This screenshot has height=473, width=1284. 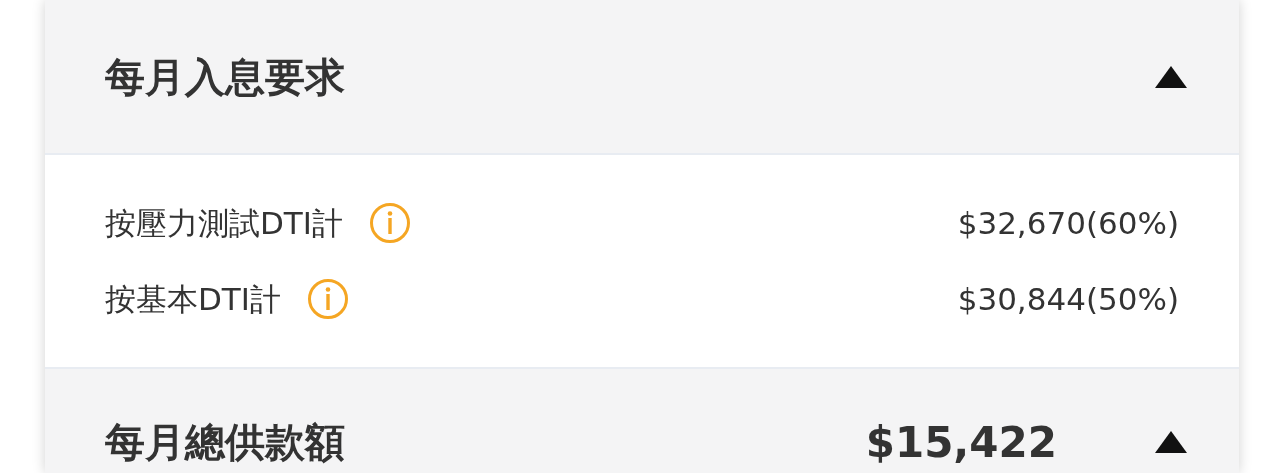 What do you see at coordinates (225, 77) in the screenshot?
I see `section-title: 每月入息要求` at bounding box center [225, 77].